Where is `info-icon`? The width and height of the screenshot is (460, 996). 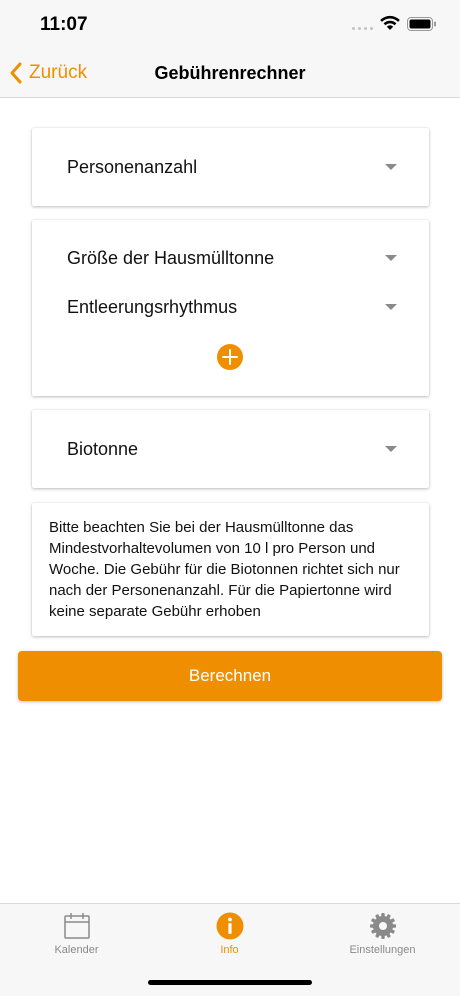 info-icon is located at coordinates (229, 926).